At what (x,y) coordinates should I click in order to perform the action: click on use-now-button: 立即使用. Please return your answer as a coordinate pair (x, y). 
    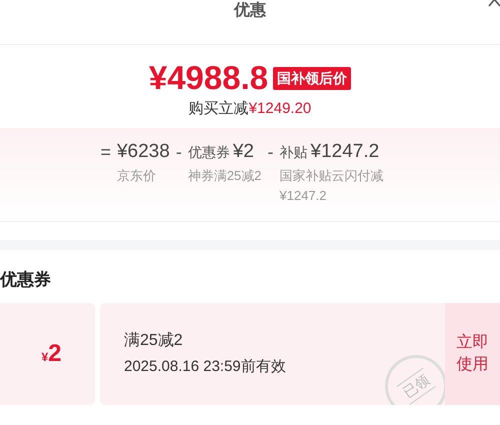
    Looking at the image, I should click on (472, 354).